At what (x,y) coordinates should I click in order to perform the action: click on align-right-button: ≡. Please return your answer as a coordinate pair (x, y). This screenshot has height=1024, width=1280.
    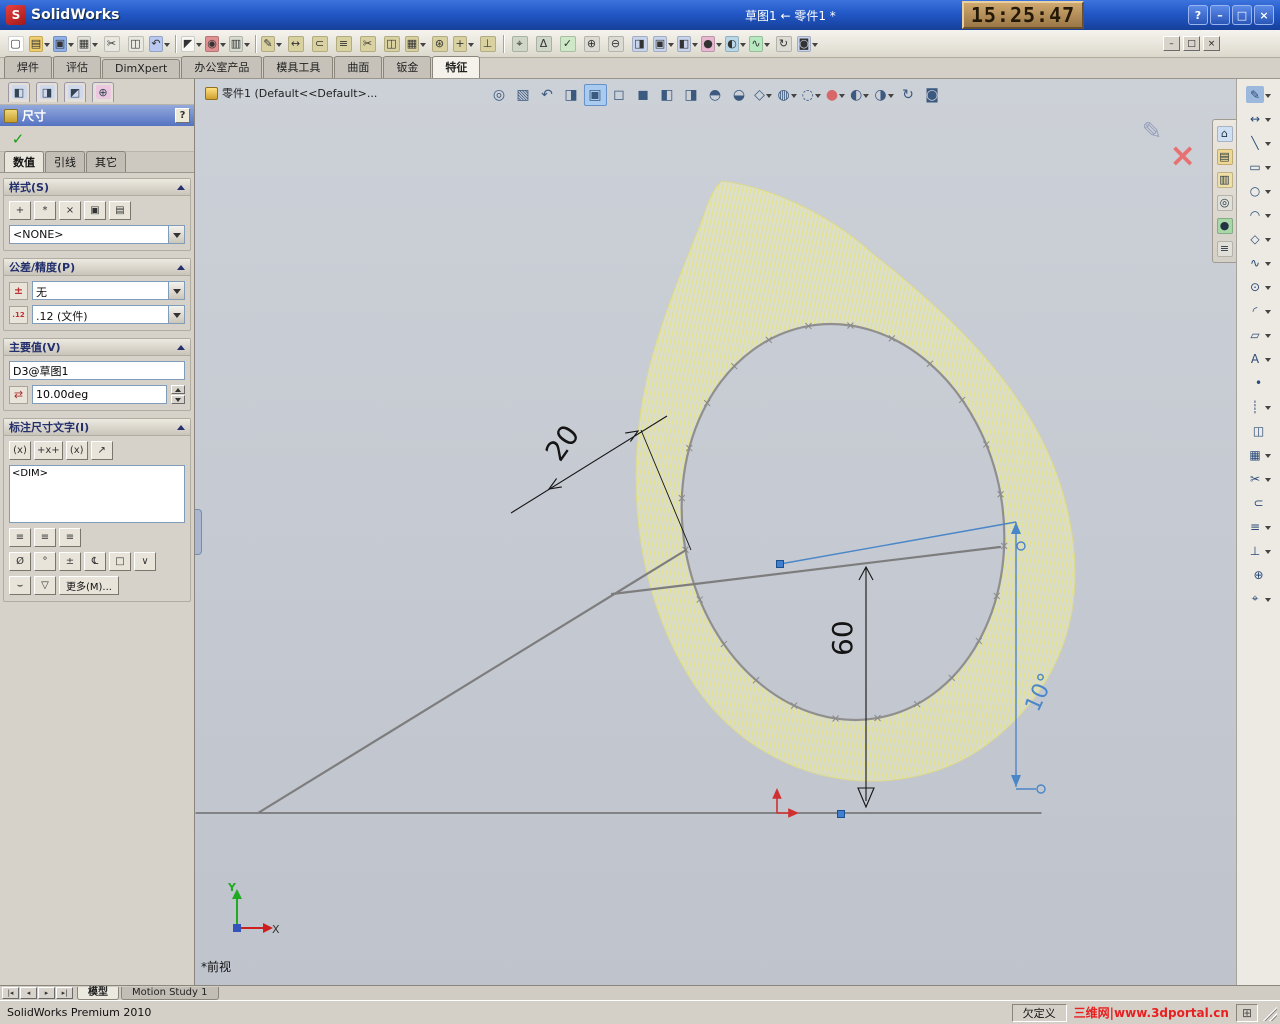
    Looking at the image, I should click on (70, 537).